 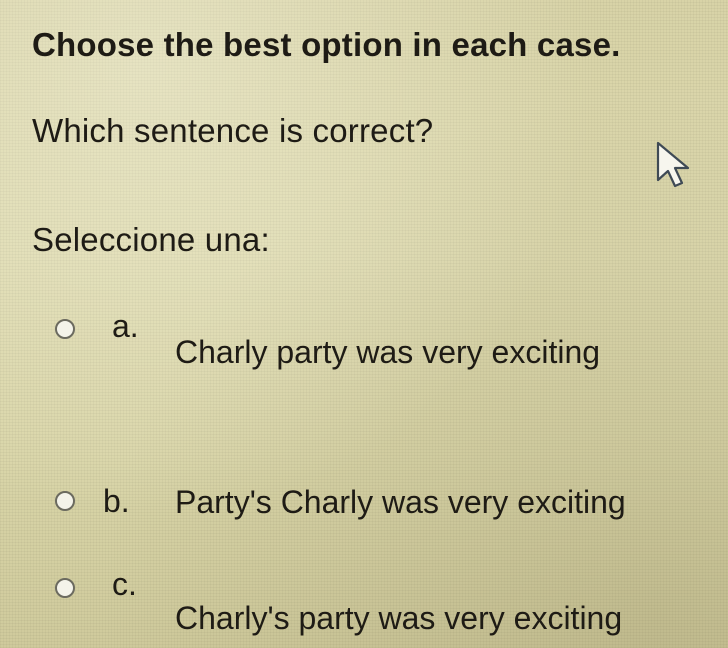 What do you see at coordinates (65, 588) in the screenshot?
I see `radio-button-c` at bounding box center [65, 588].